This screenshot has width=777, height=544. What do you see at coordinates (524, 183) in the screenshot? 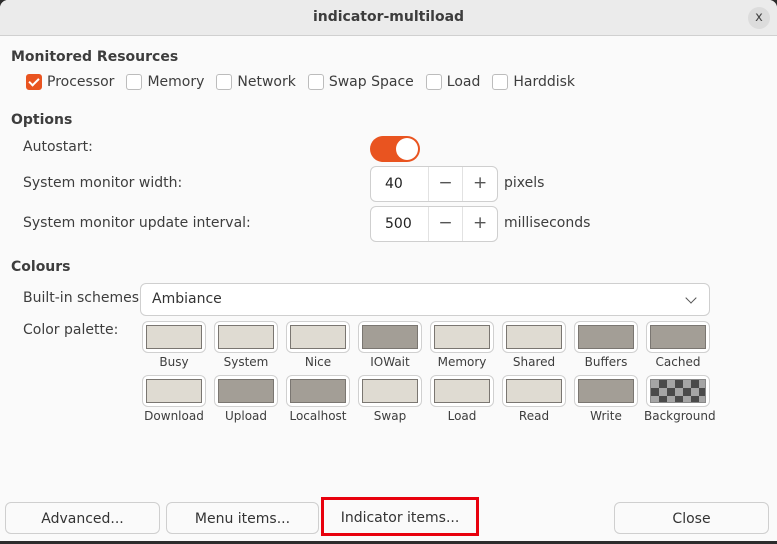
I see `width-unit-label: pixels` at bounding box center [524, 183].